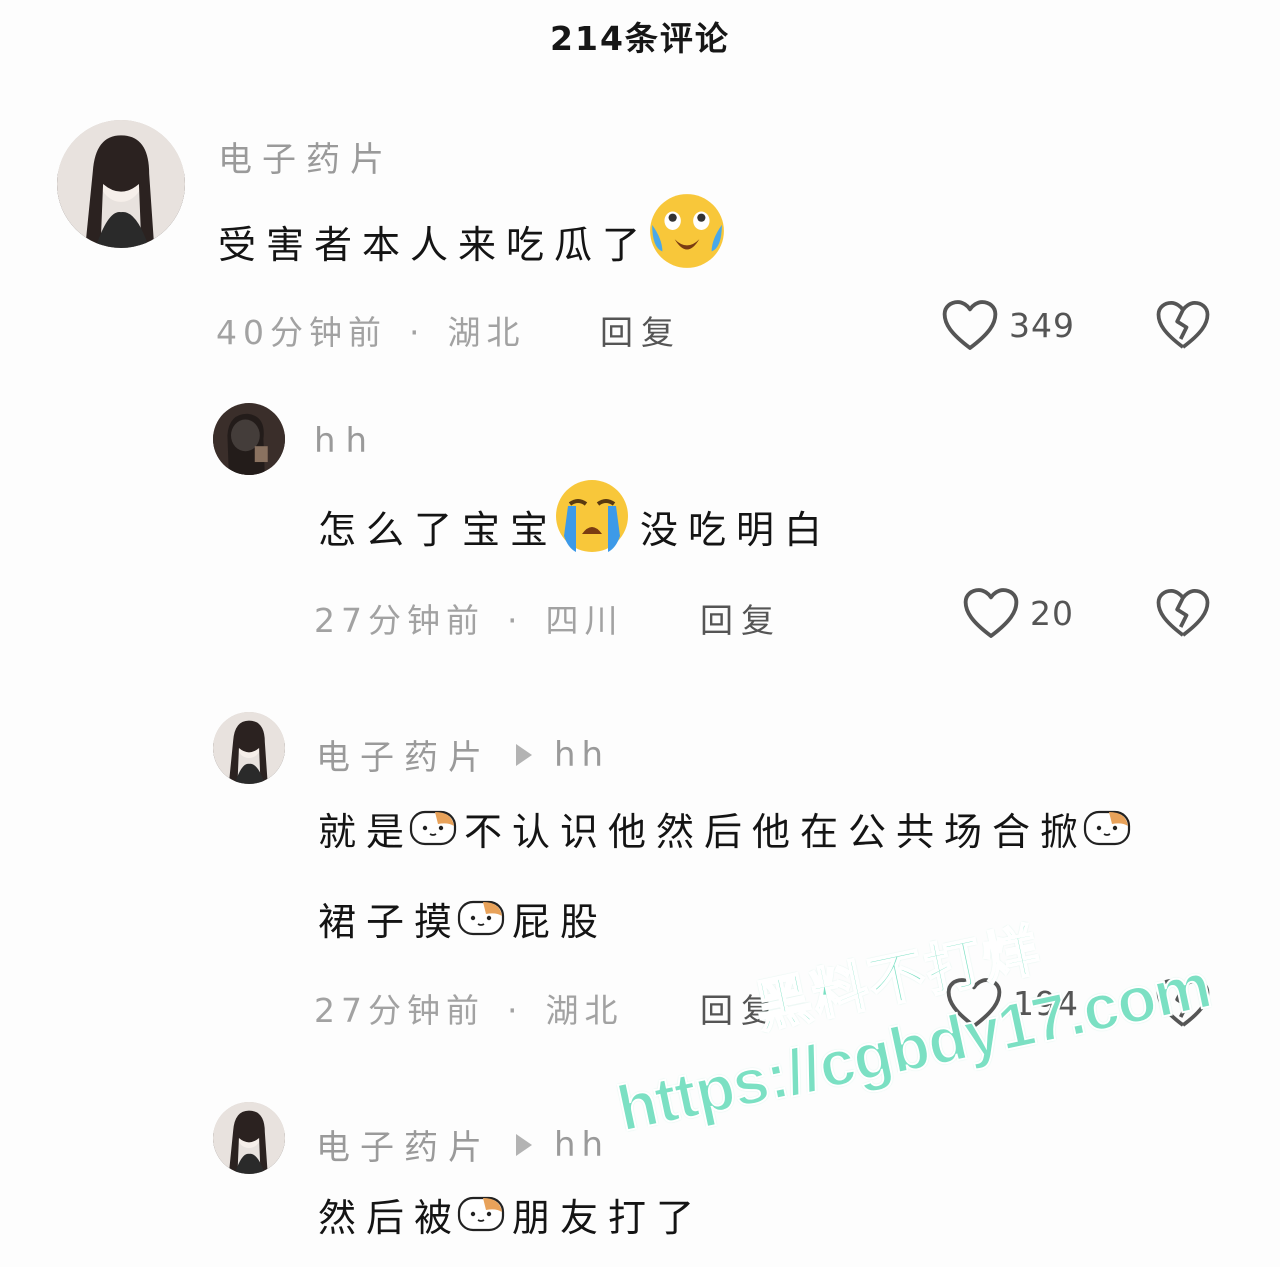  I want to click on comment-count-title: 214条评论, so click(640, 38).